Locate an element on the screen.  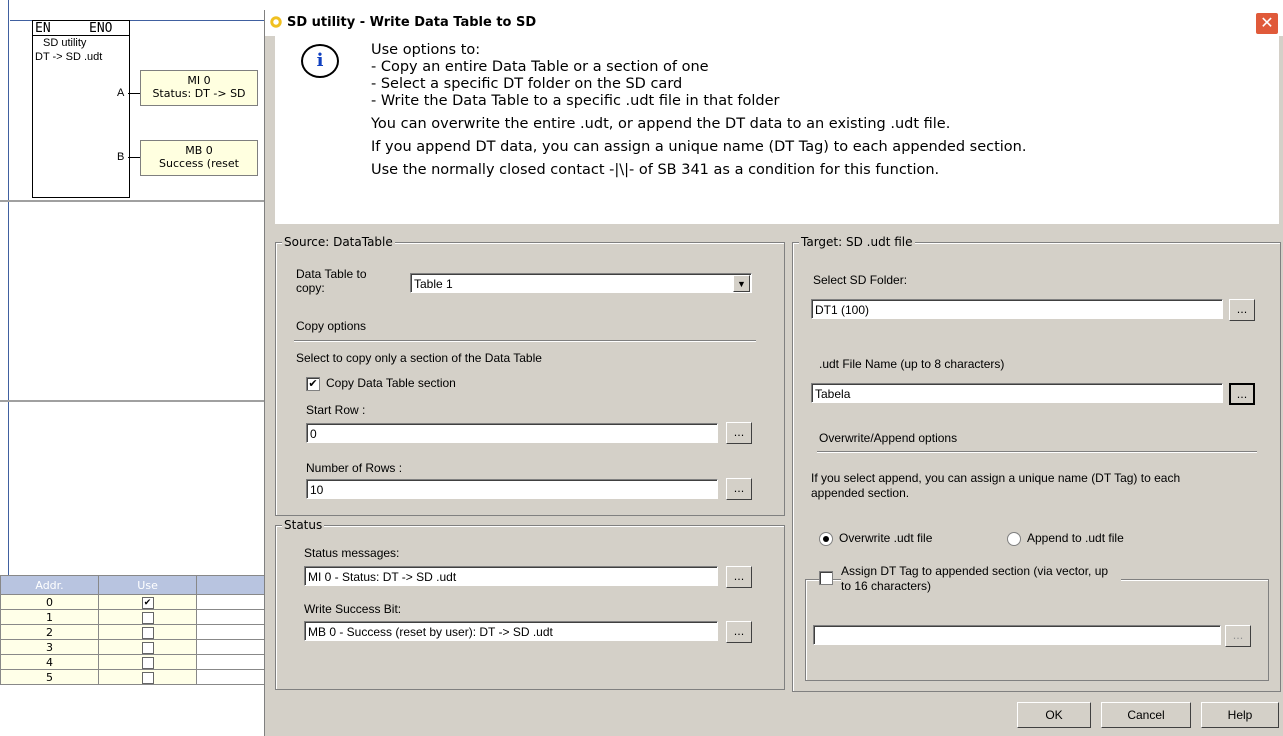
data-table-label: Data Table to copy: is located at coordinates (331, 281).